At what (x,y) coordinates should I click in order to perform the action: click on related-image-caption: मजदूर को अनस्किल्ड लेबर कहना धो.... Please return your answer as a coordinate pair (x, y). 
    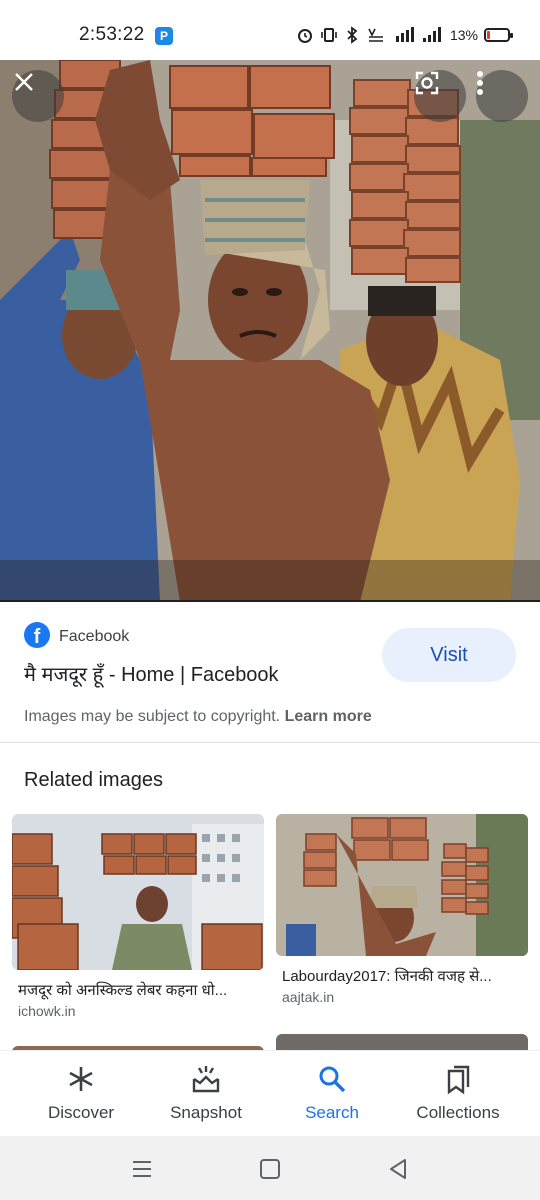
    Looking at the image, I should click on (140, 990).